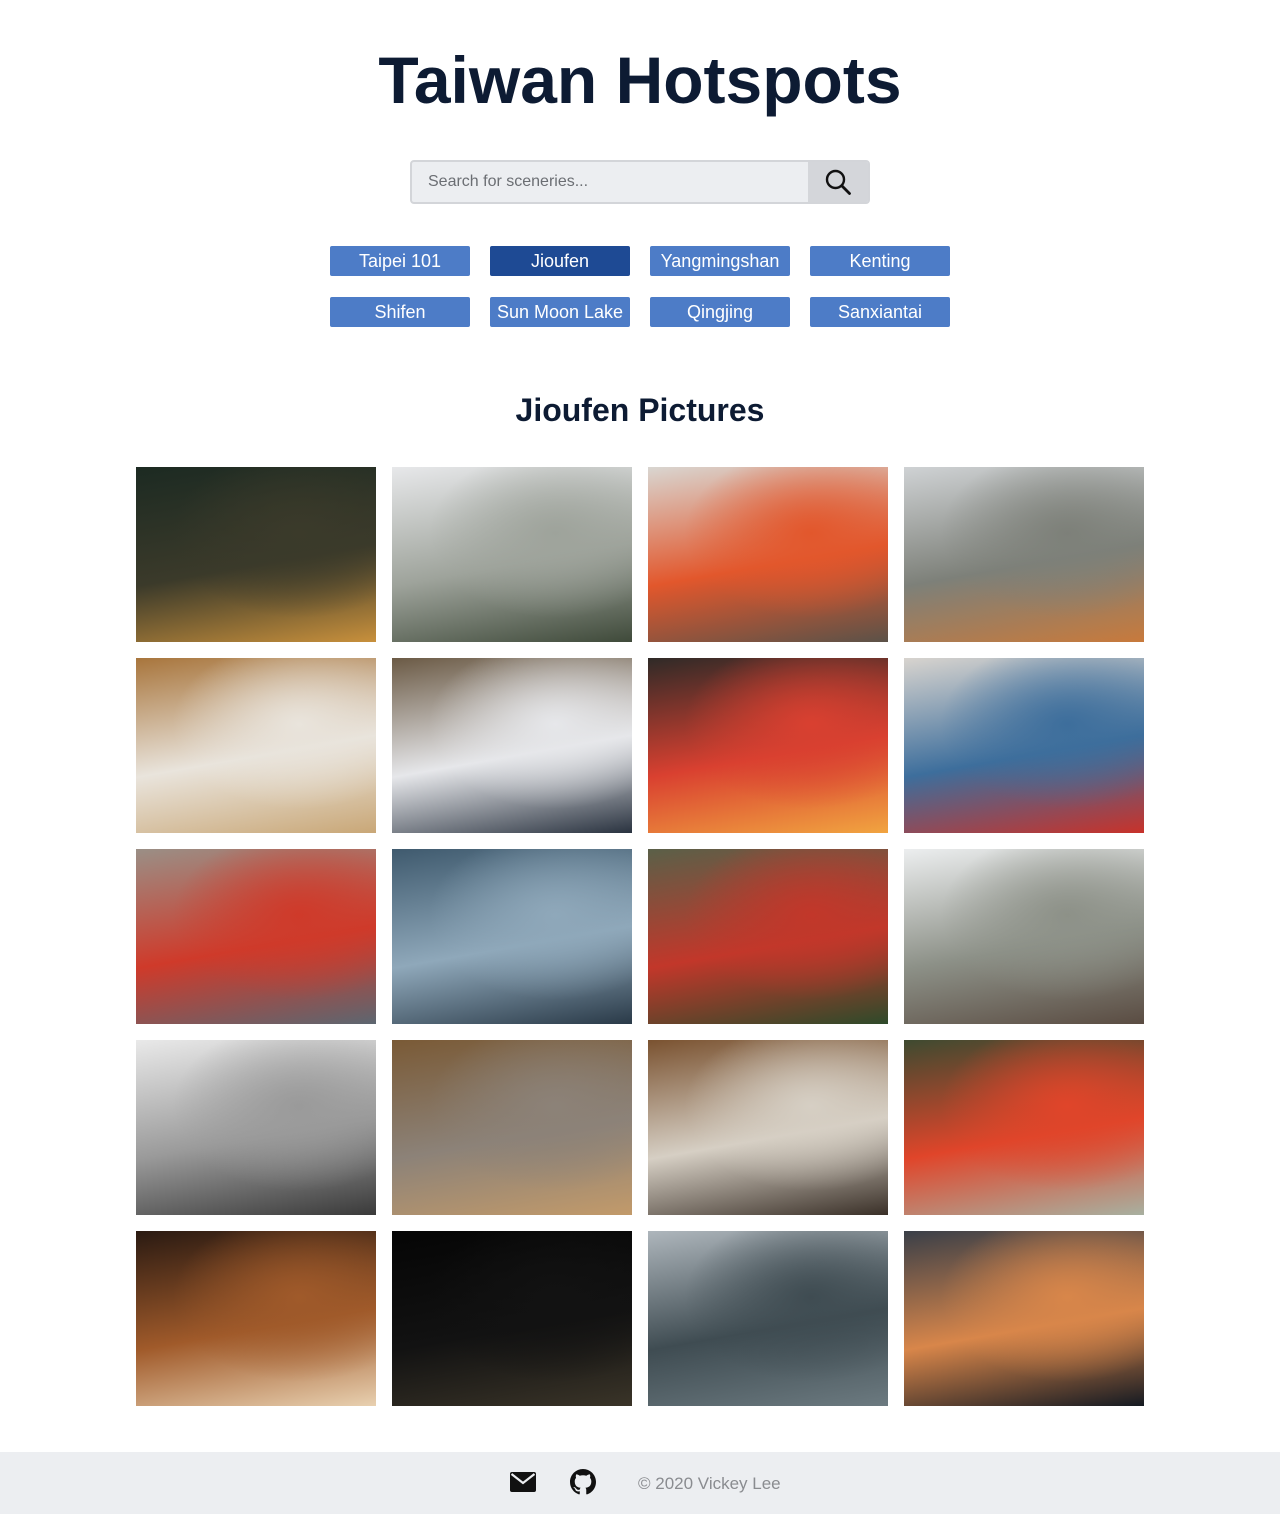  Describe the element at coordinates (610, 182) in the screenshot. I see `search-input` at that location.